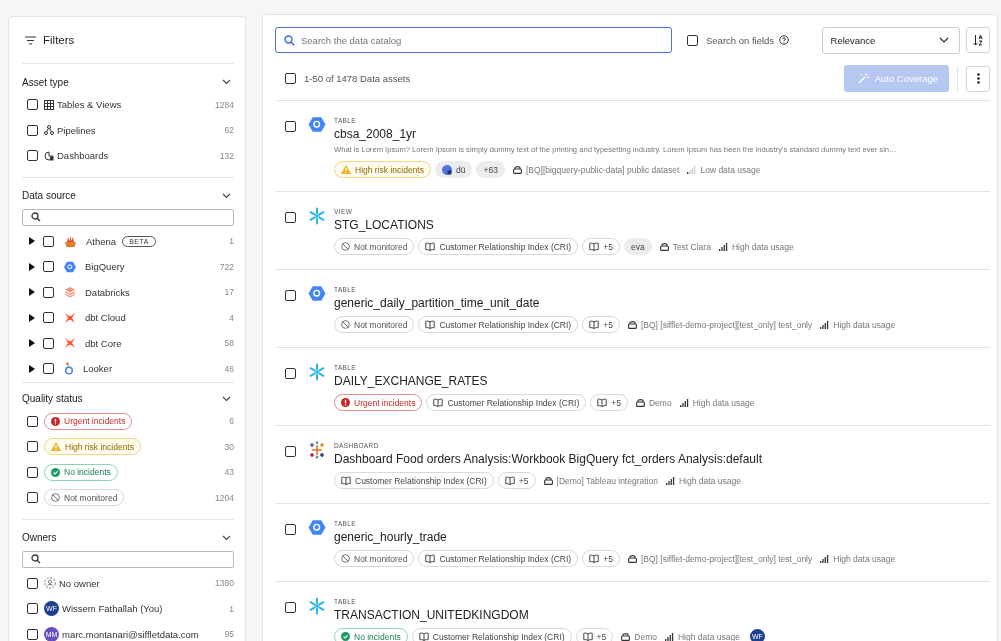 The image size is (1001, 641). I want to click on more-options-button, so click(978, 78).